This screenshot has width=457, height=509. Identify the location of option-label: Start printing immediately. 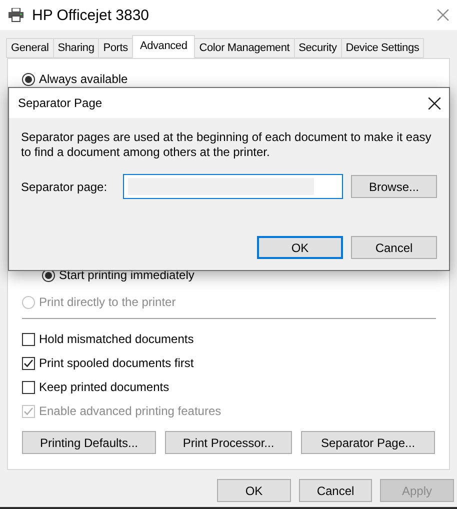
(126, 275).